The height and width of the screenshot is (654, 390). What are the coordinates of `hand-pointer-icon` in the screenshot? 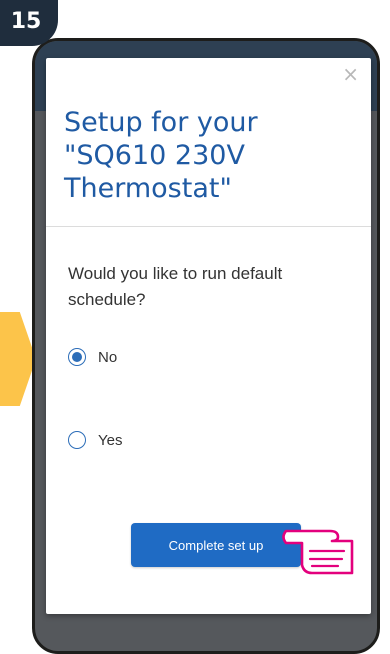 It's located at (318, 552).